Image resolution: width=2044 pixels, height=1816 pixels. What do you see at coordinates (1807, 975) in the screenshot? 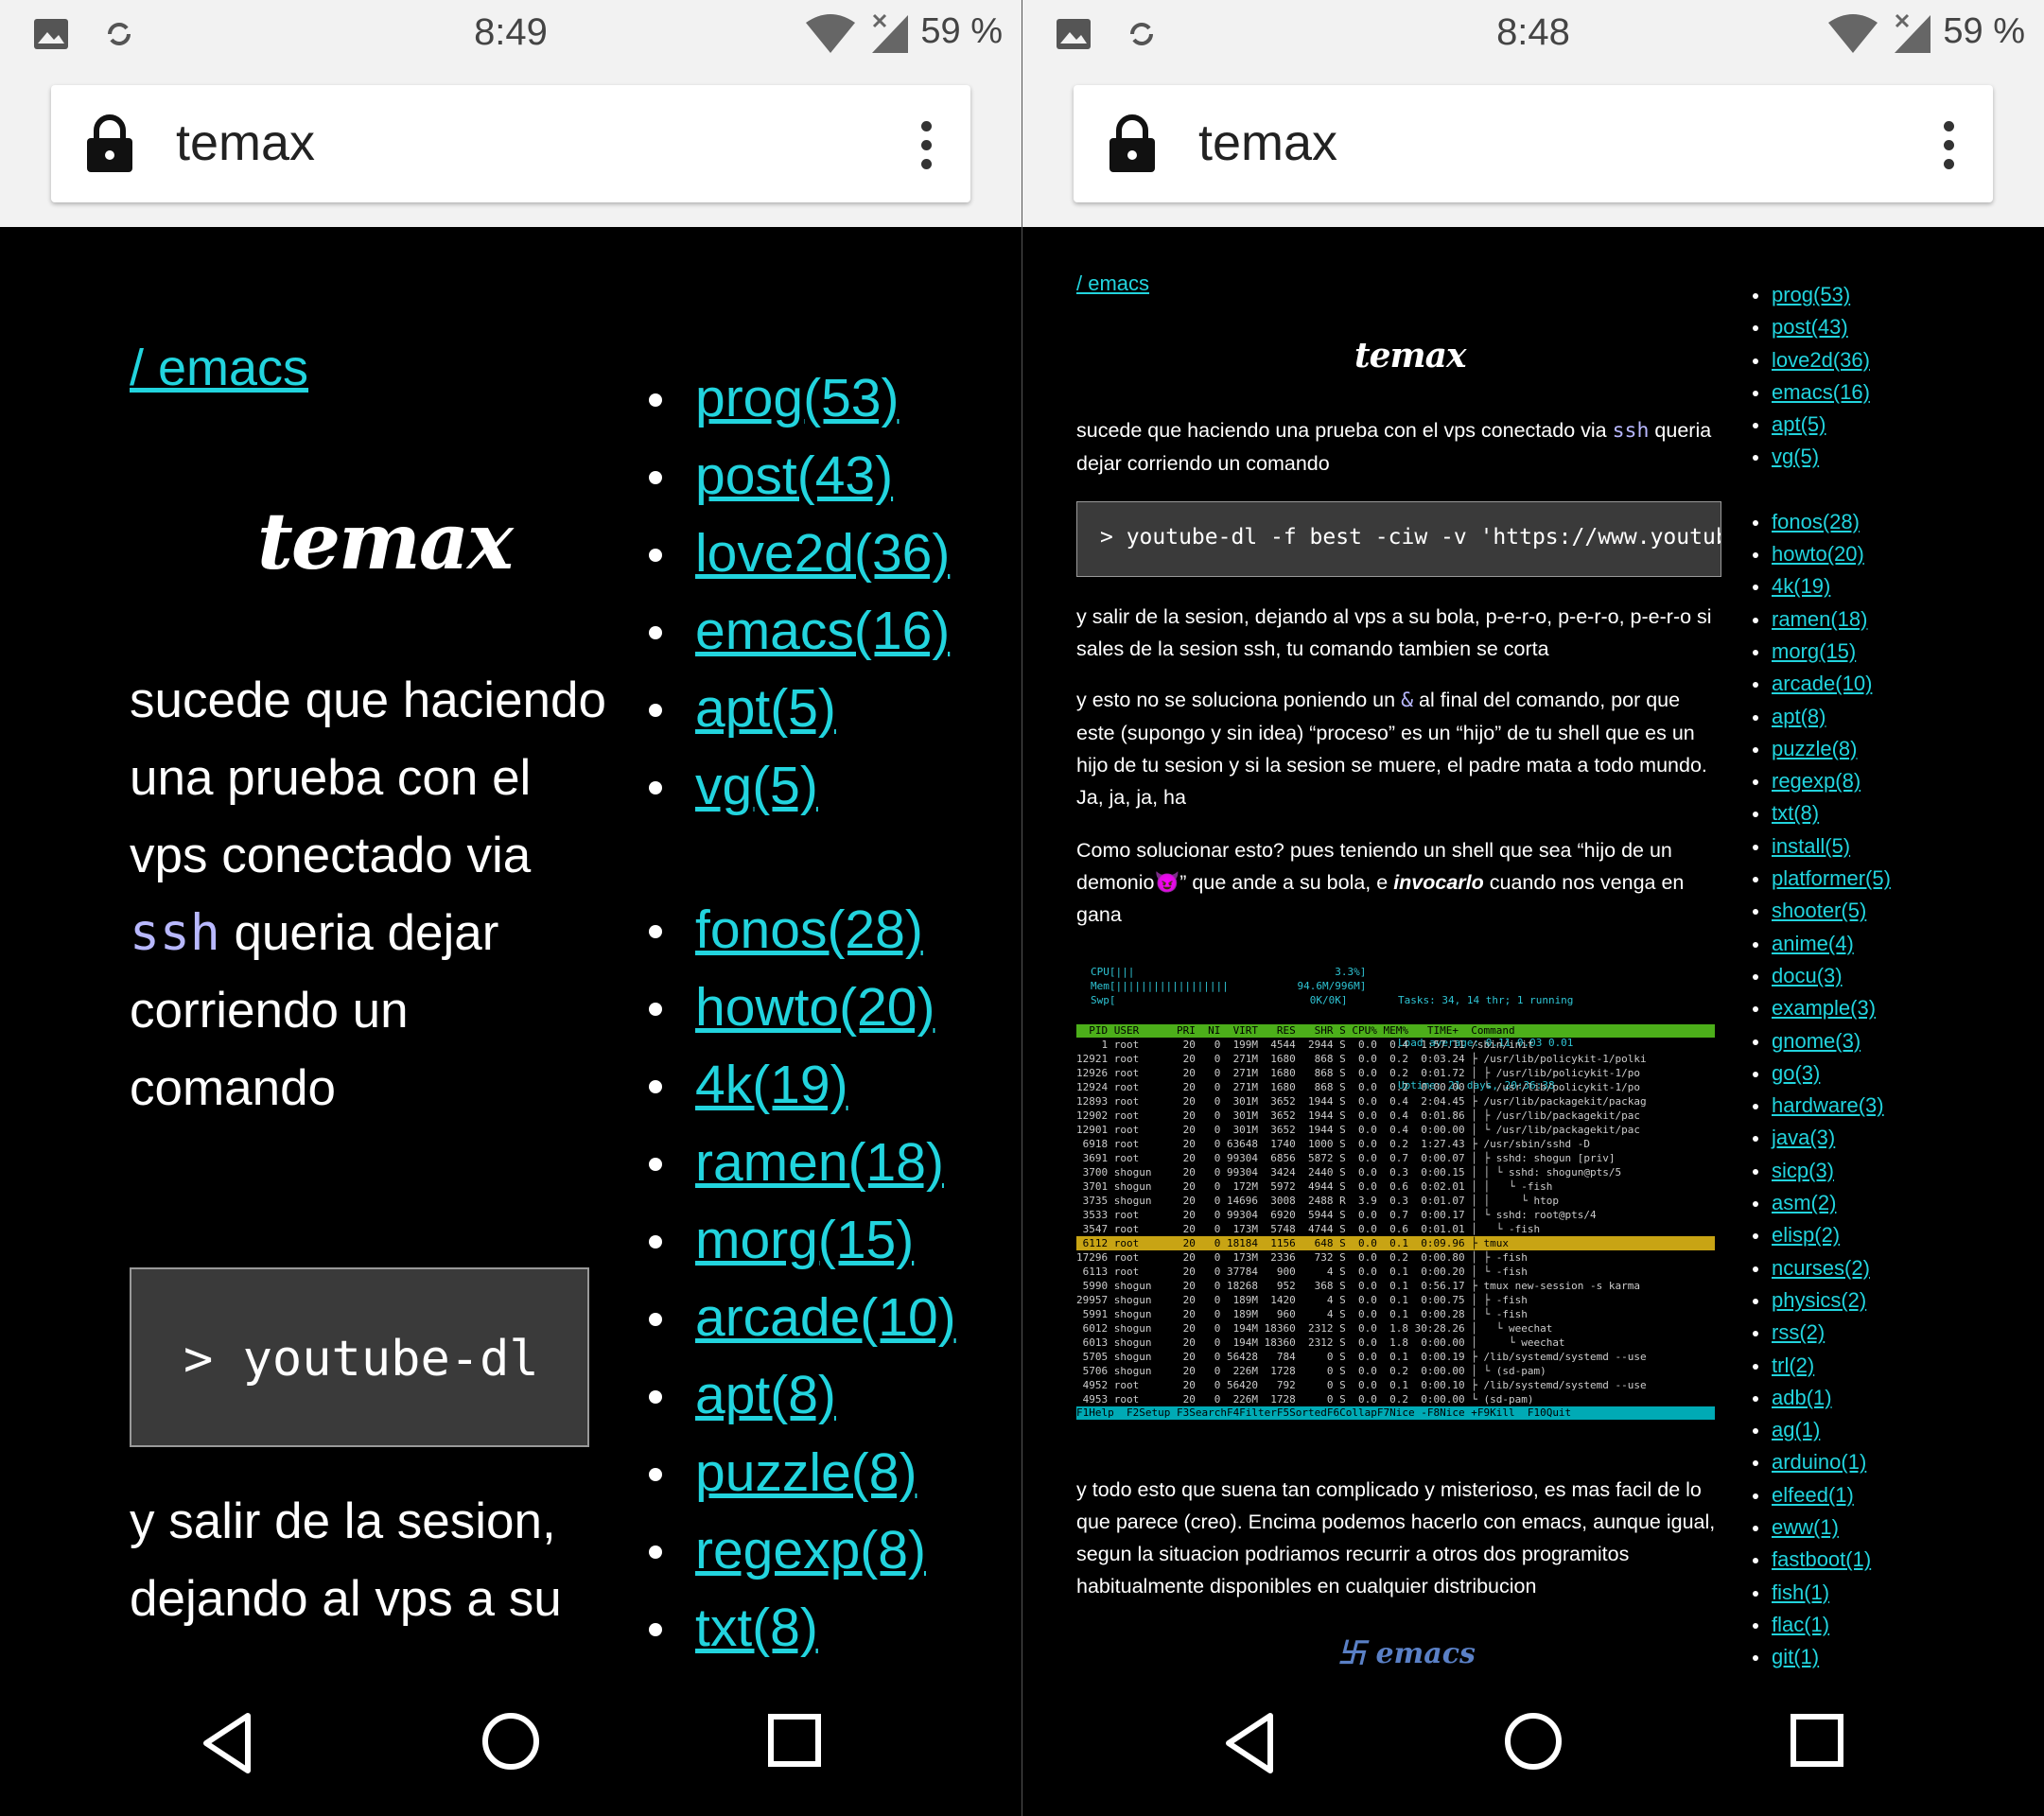
I see `tag-link: docu(3)` at bounding box center [1807, 975].